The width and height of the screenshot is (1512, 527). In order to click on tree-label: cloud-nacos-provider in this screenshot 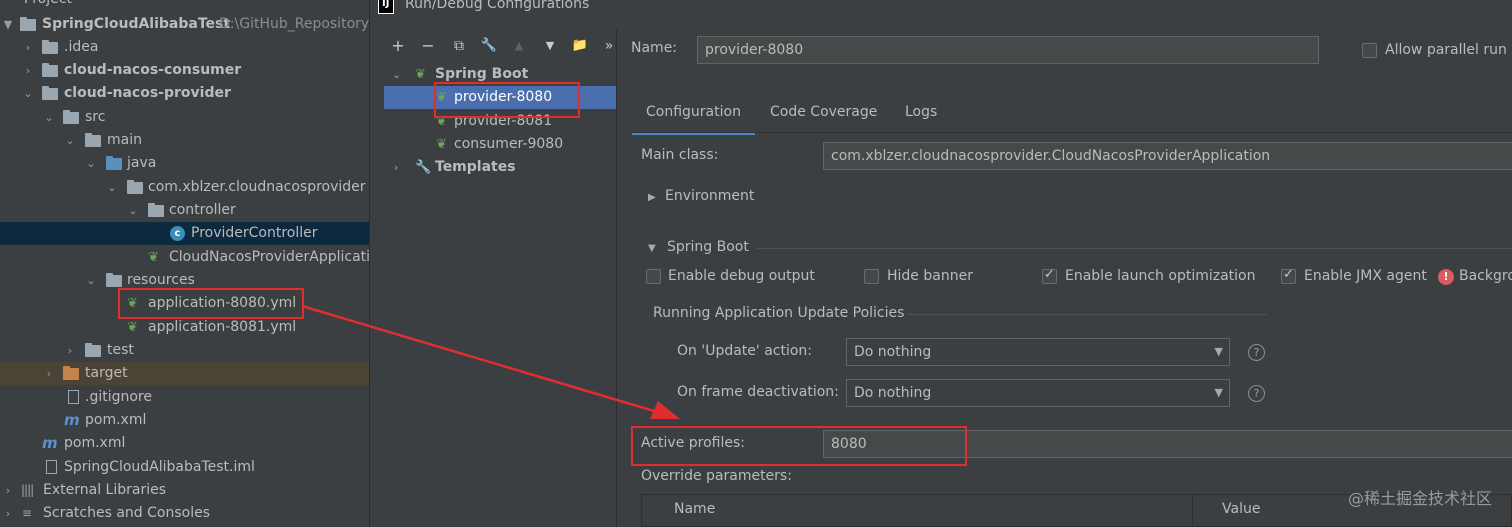, I will do `click(147, 93)`.